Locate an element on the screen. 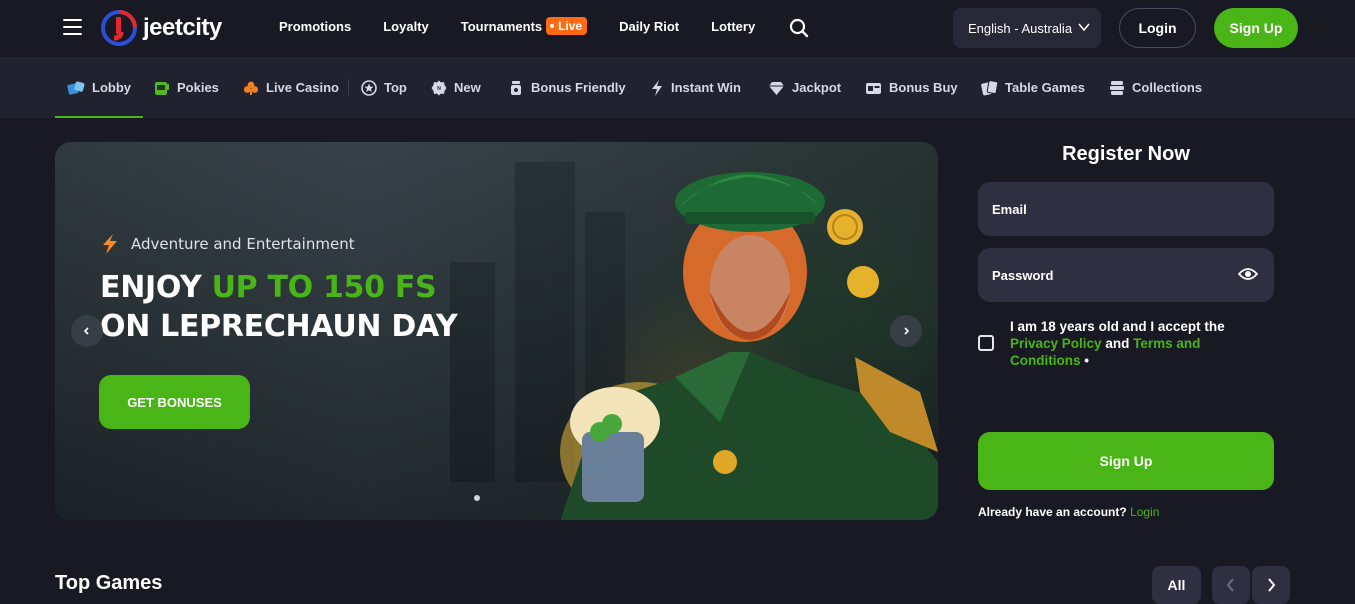 The image size is (1355, 604). category-live-casino: Live Casino is located at coordinates (291, 87).